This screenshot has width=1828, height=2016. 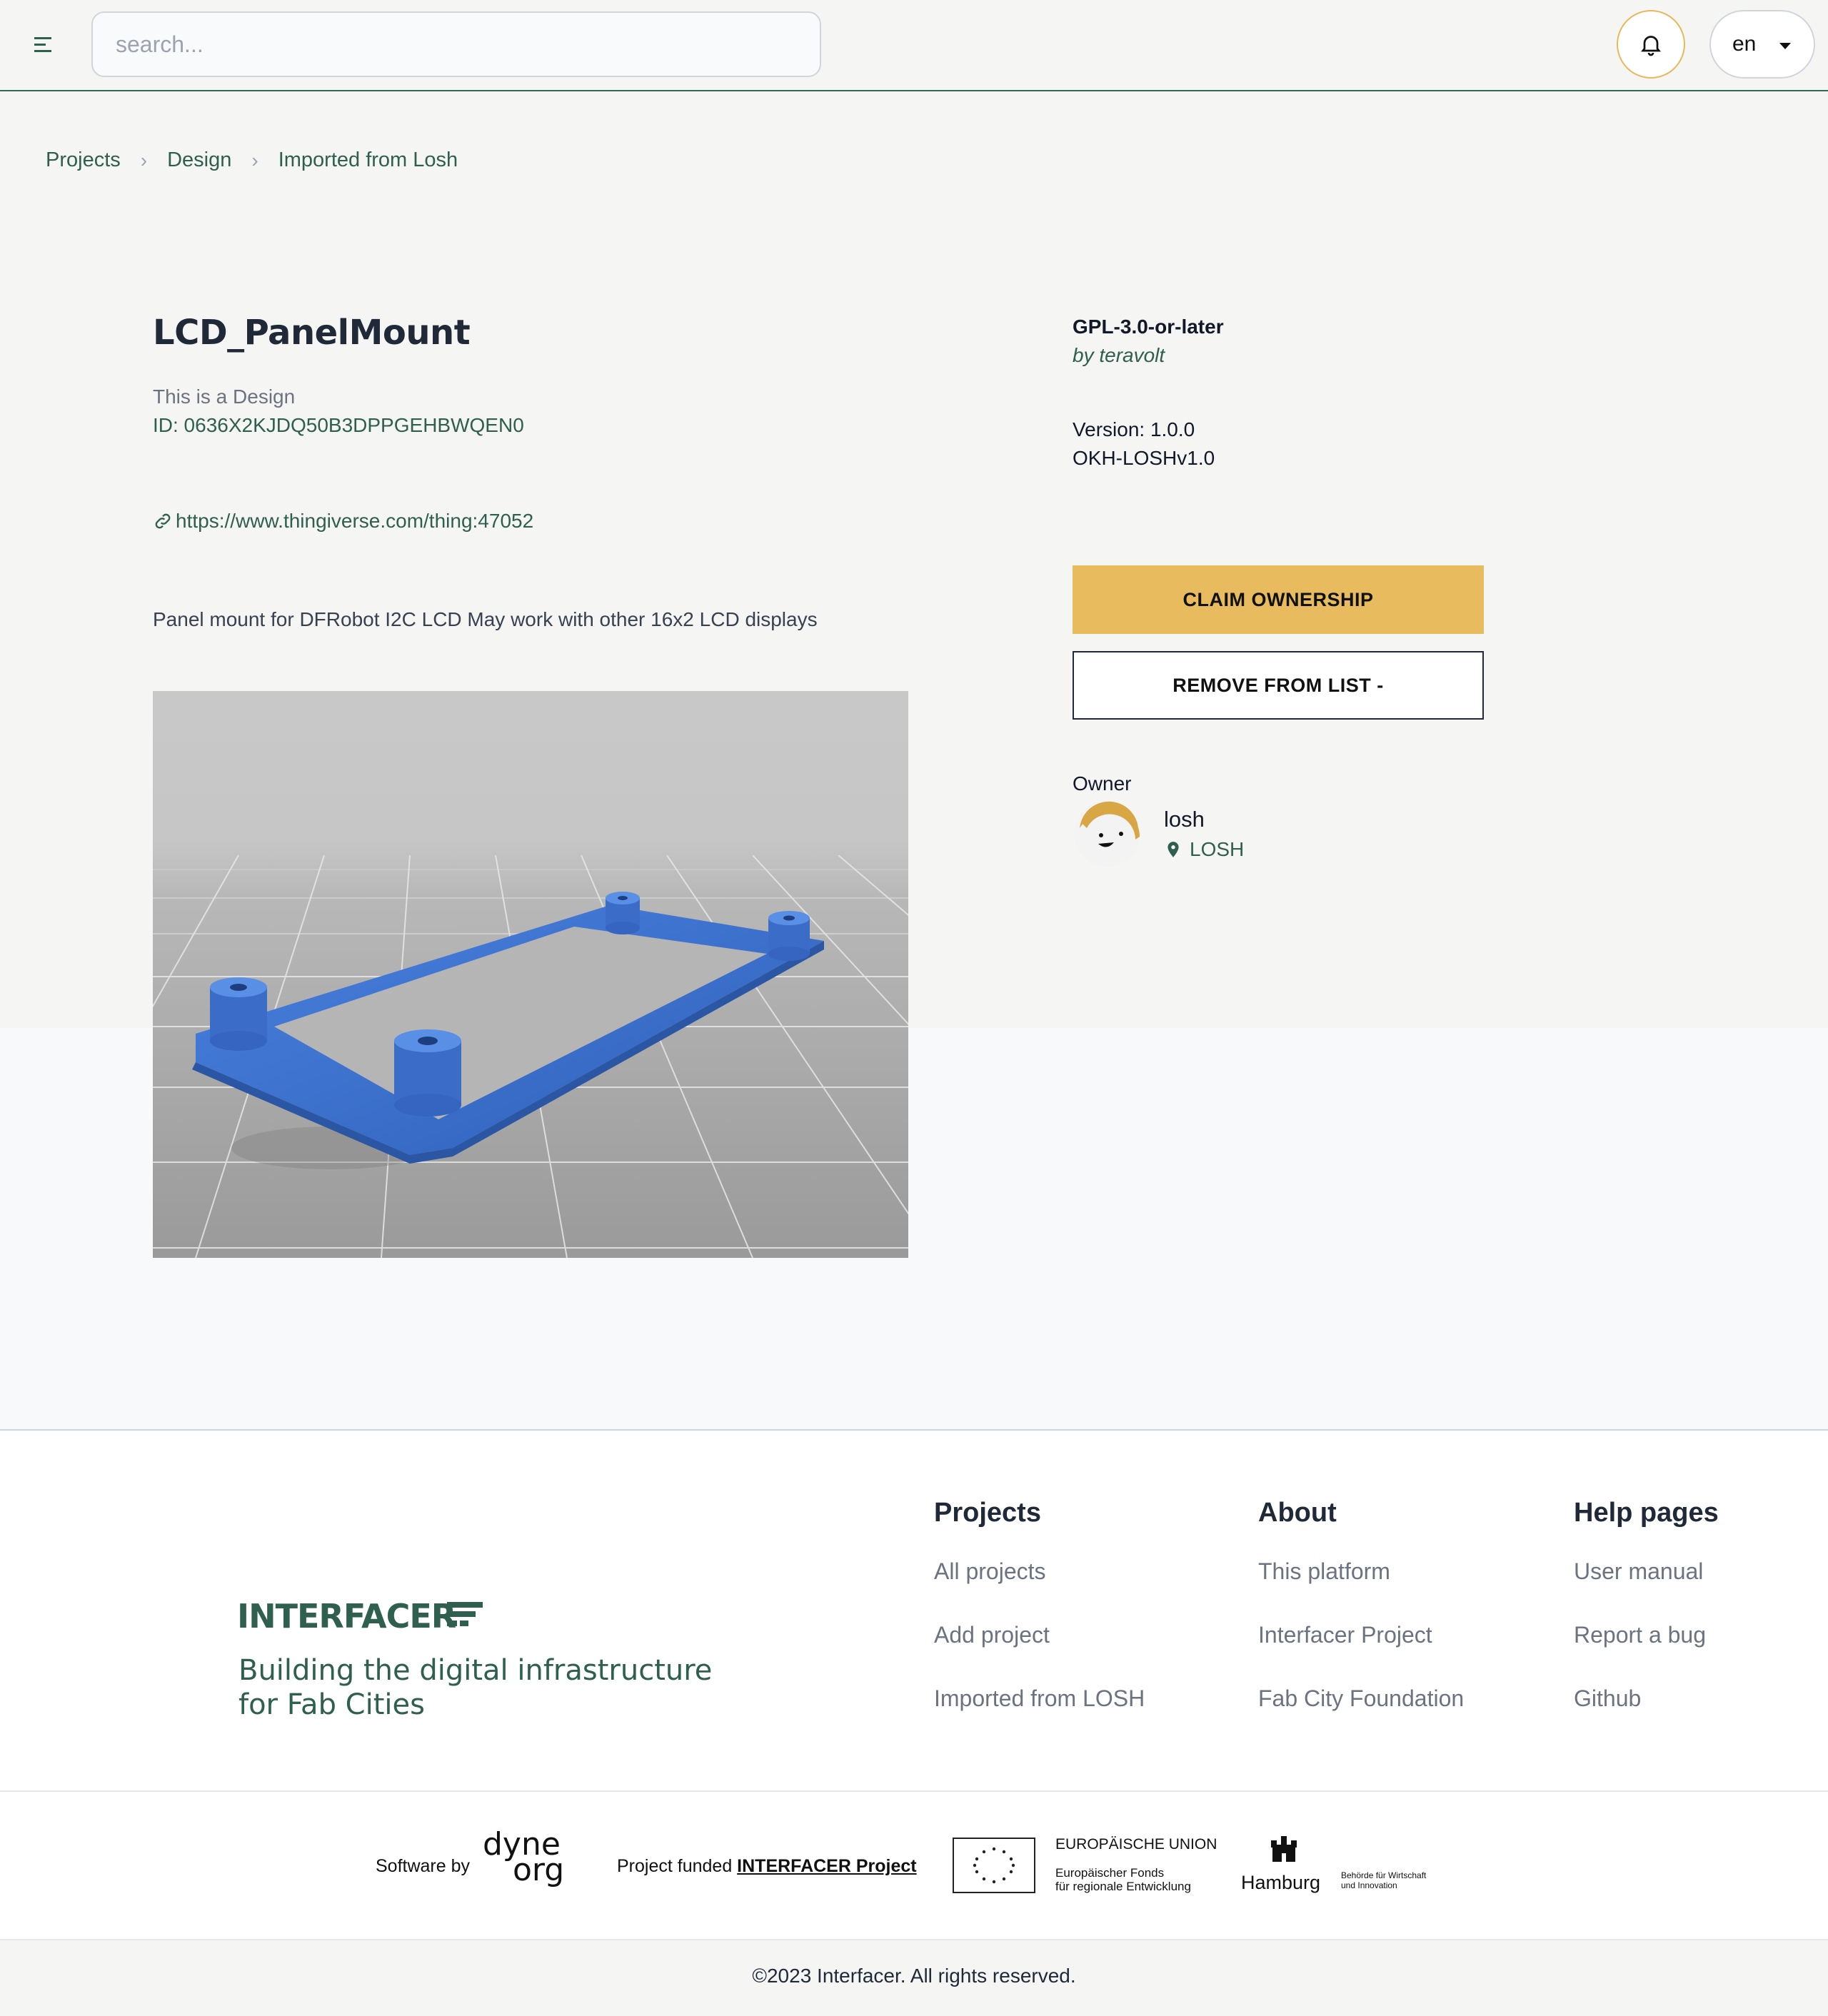 I want to click on footer-link: Interfacer Project, so click(x=1361, y=1635).